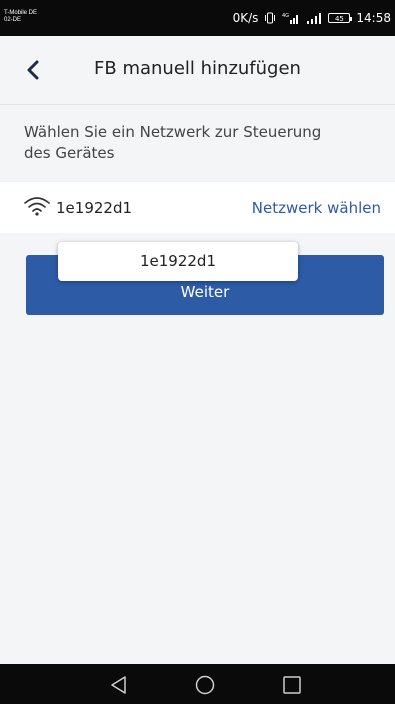 The image size is (395, 704). I want to click on choose-network-link: Netzwerk wählen, so click(316, 208).